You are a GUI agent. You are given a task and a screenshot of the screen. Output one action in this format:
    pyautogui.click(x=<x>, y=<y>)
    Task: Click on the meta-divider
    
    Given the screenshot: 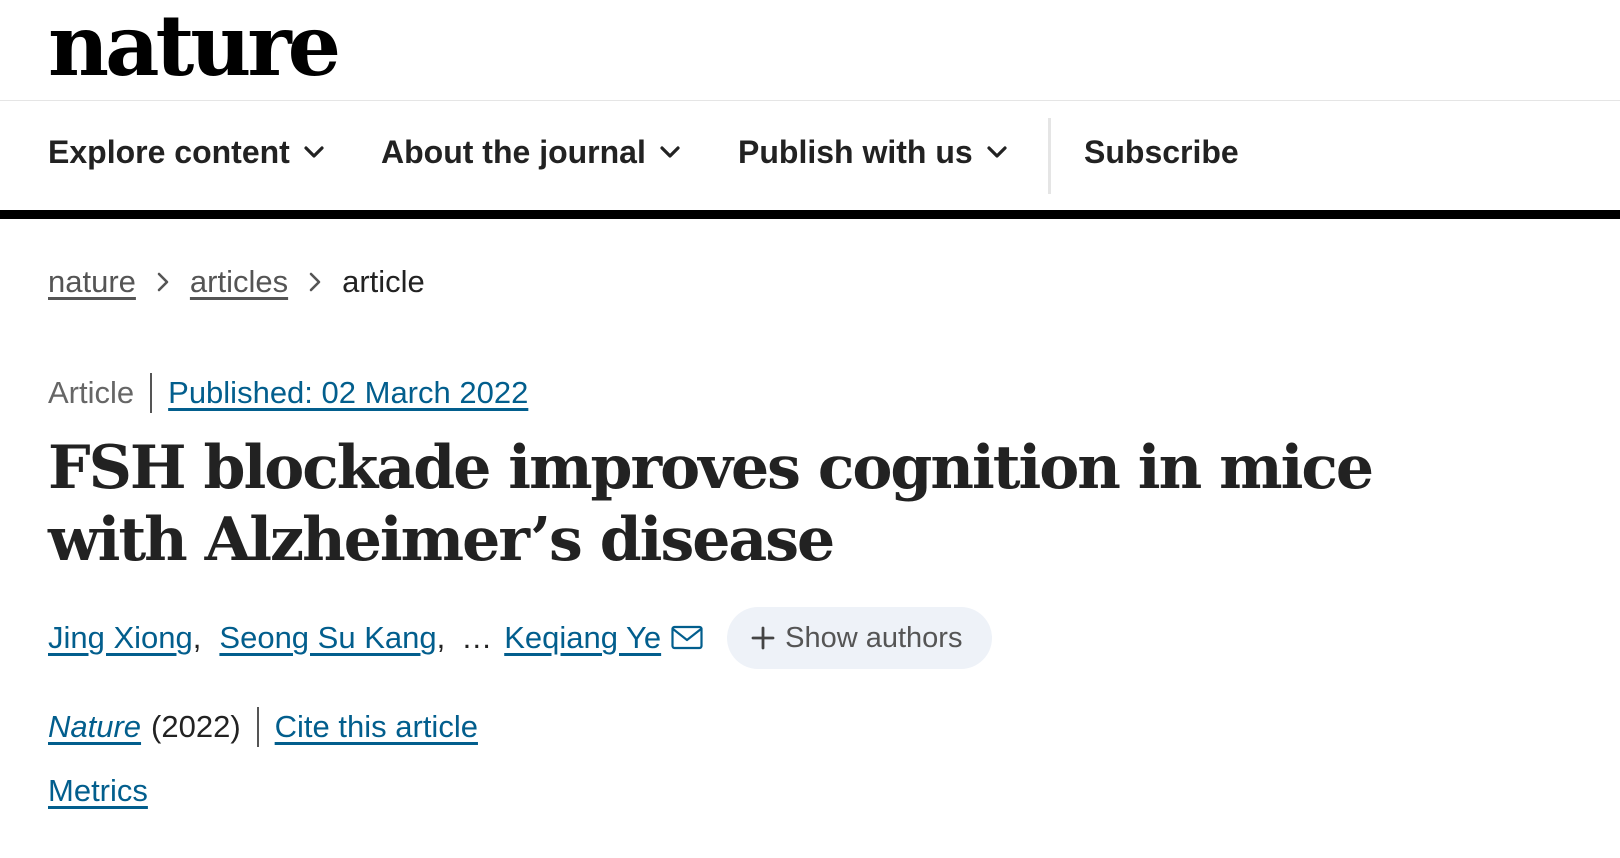 What is the action you would take?
    pyautogui.click(x=151, y=393)
    